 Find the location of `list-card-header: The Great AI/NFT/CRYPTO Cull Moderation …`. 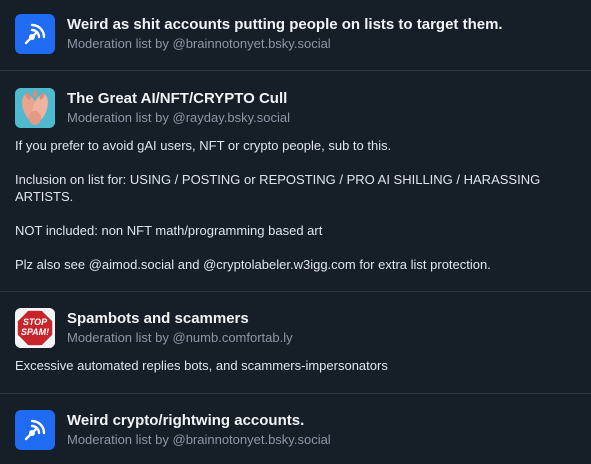

list-card-header: The Great AI/NFT/CRYPTO Cull Moderation … is located at coordinates (295, 108).